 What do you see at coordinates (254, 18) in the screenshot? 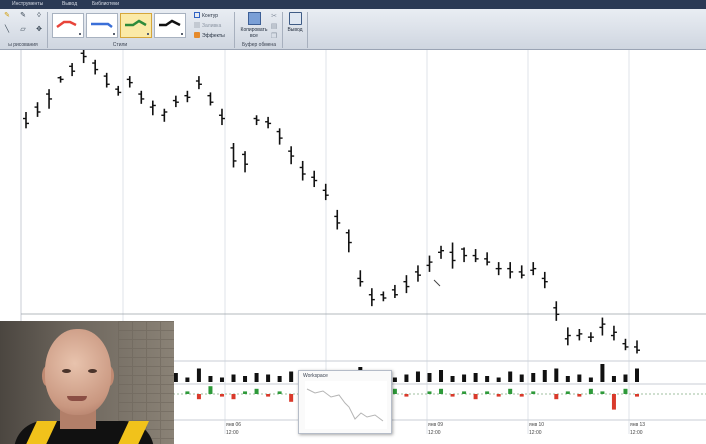
I see `copy-icon` at bounding box center [254, 18].